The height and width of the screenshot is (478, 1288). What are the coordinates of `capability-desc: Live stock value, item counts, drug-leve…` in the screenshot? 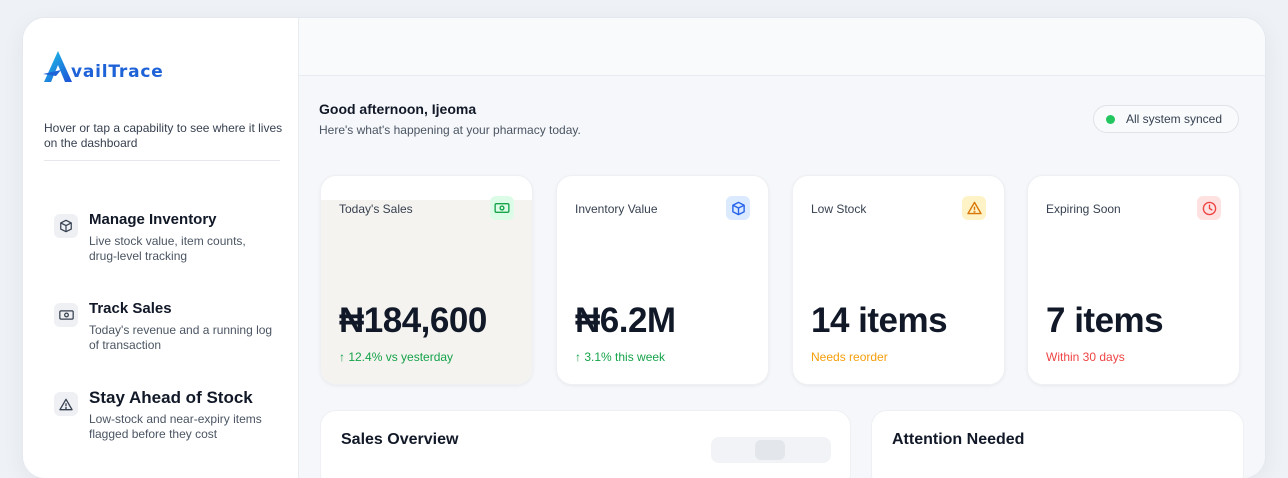 It's located at (167, 248).